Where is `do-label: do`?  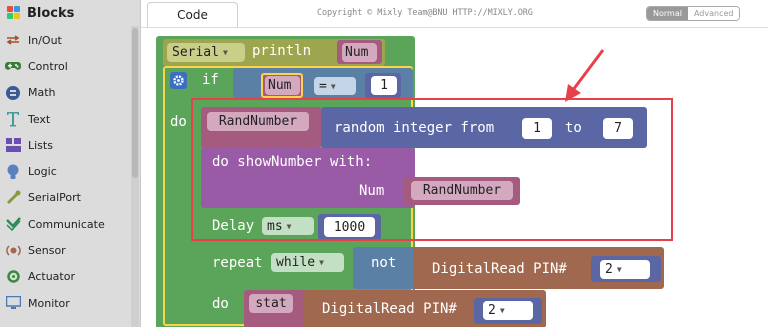 do-label: do is located at coordinates (178, 122).